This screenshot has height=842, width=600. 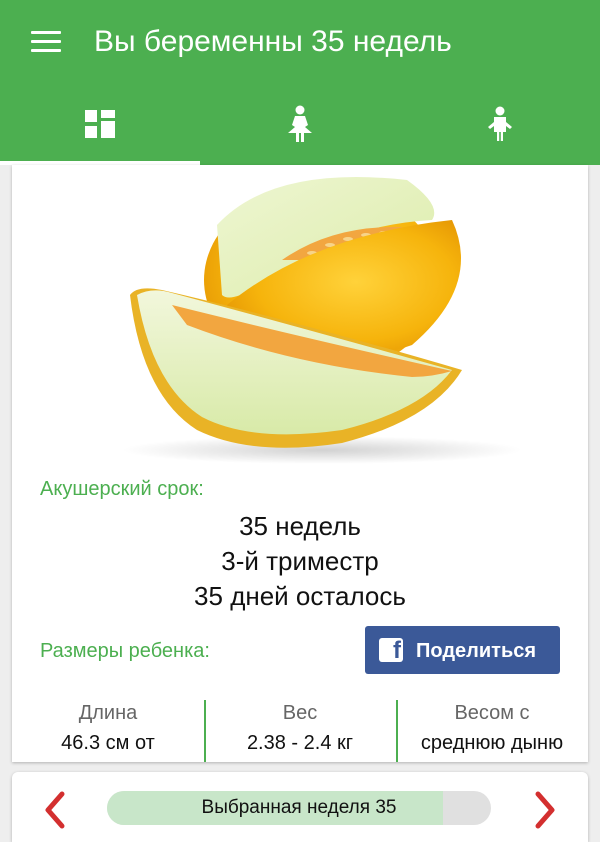 I want to click on page-title: Вы беременны 35 недель, so click(x=273, y=41).